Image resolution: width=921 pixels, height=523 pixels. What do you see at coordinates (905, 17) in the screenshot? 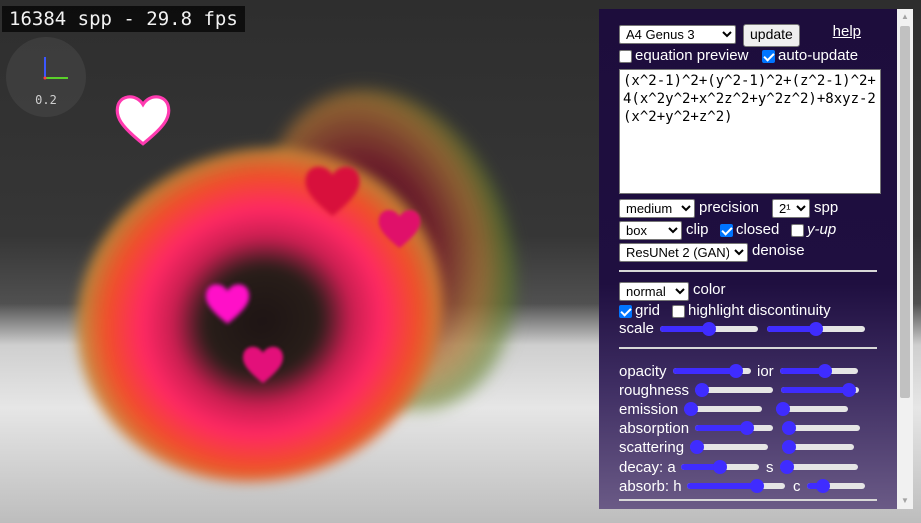
I see `scroll-up-arrow-icon: ▲` at bounding box center [905, 17].